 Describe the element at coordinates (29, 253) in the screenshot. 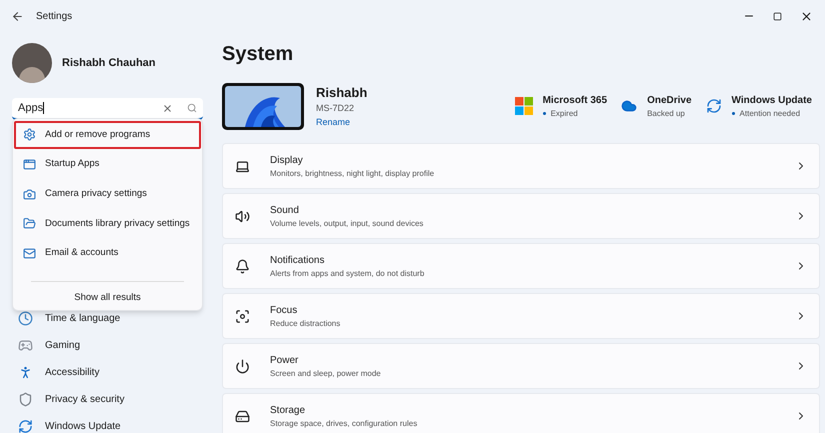

I see `mail-icon` at that location.